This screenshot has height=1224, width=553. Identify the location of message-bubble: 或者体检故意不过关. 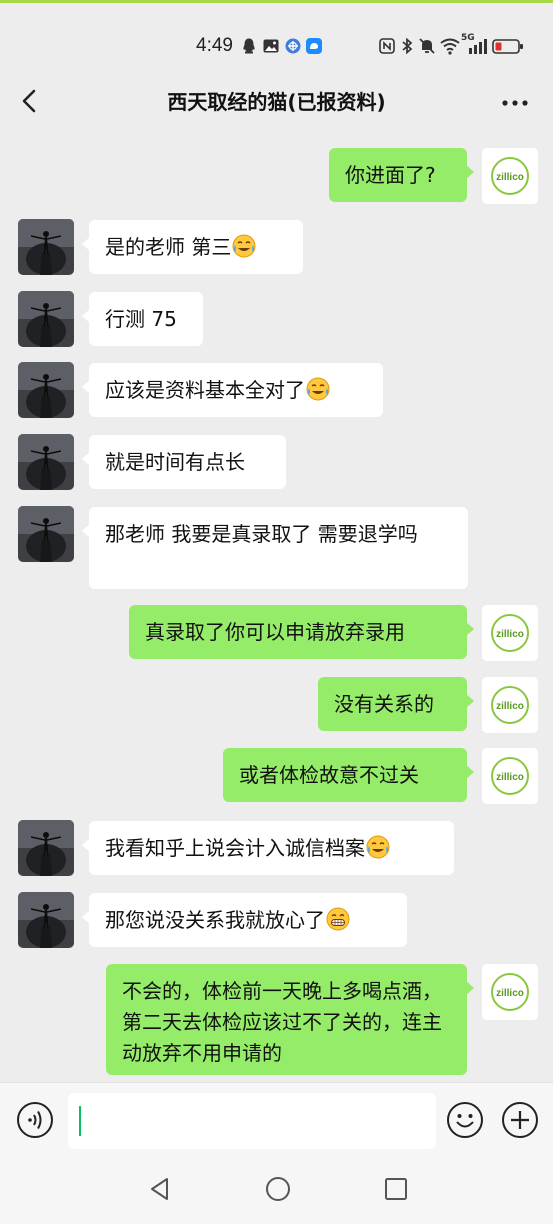
(348, 775).